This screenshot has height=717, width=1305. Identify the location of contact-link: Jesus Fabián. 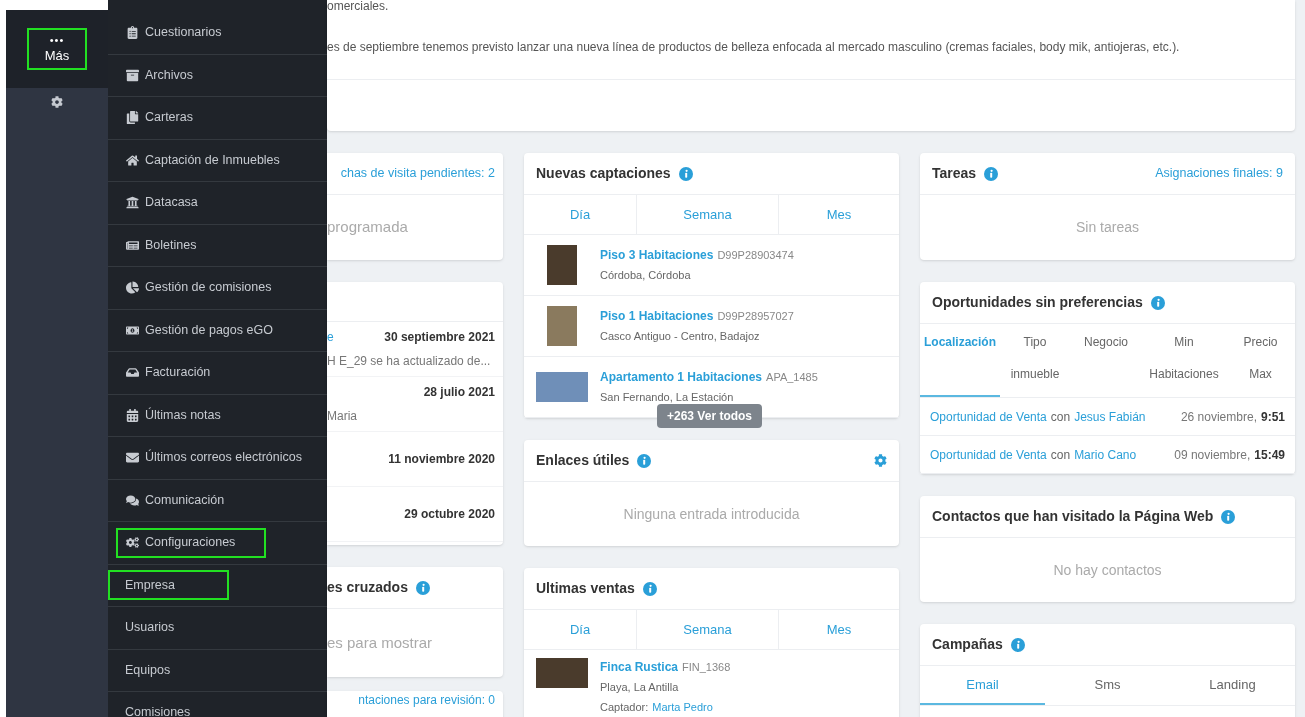
(1110, 416).